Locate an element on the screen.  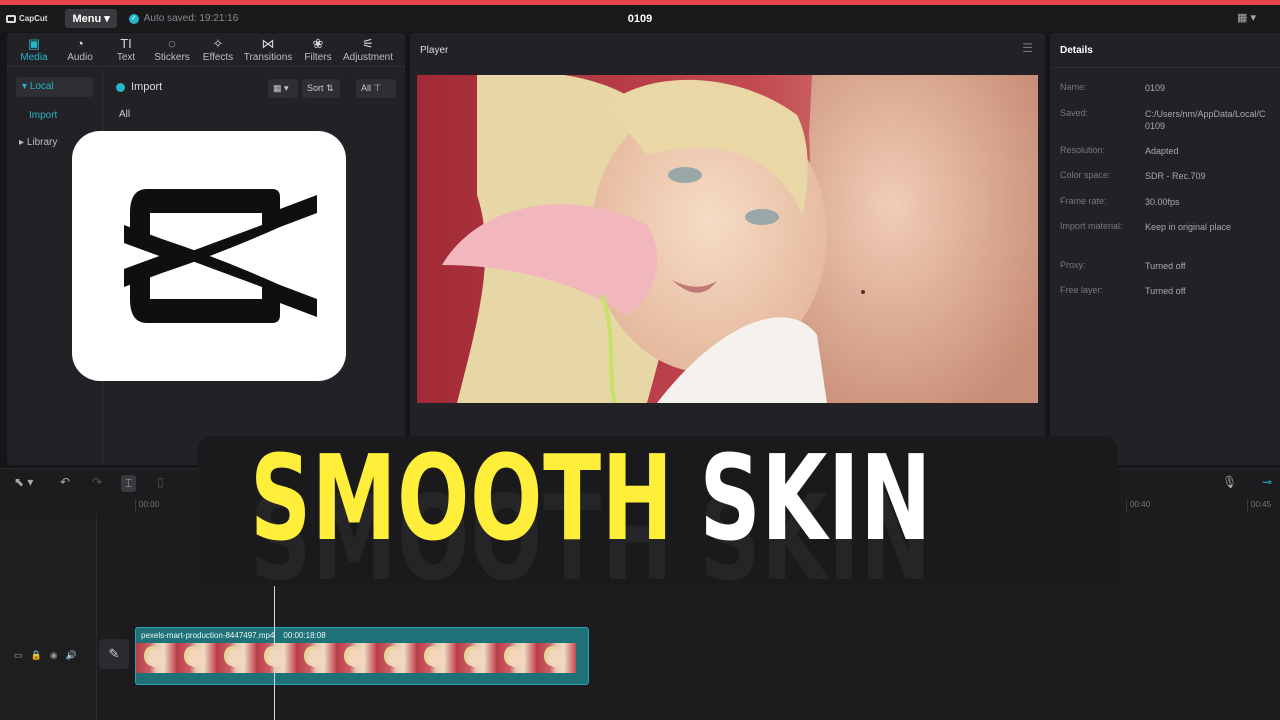
clip-thumbnails is located at coordinates (362, 658).